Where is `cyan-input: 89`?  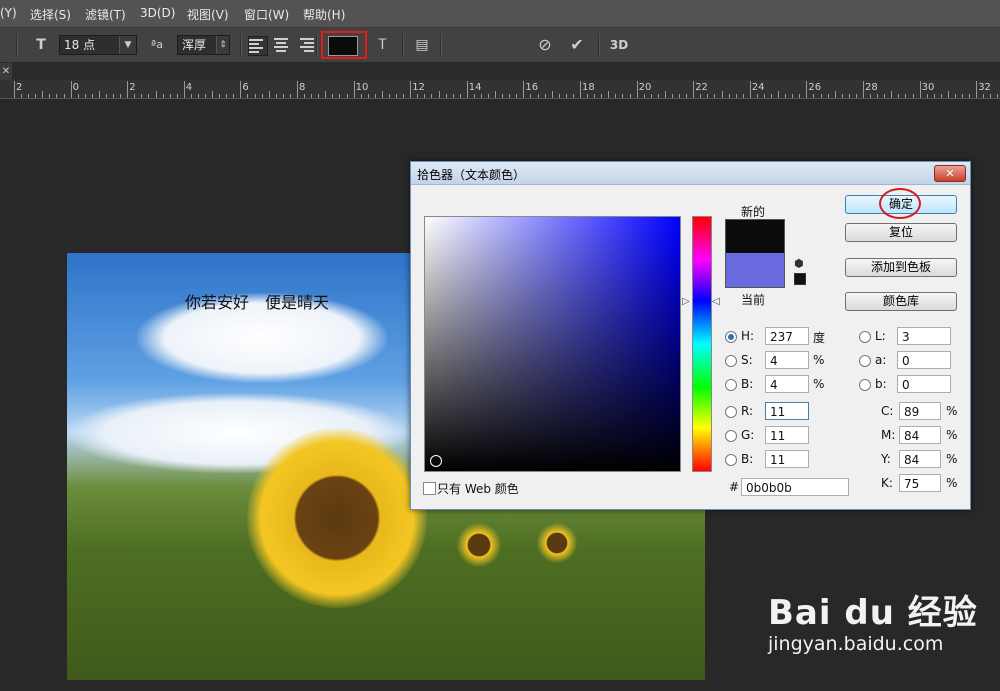 cyan-input: 89 is located at coordinates (920, 411).